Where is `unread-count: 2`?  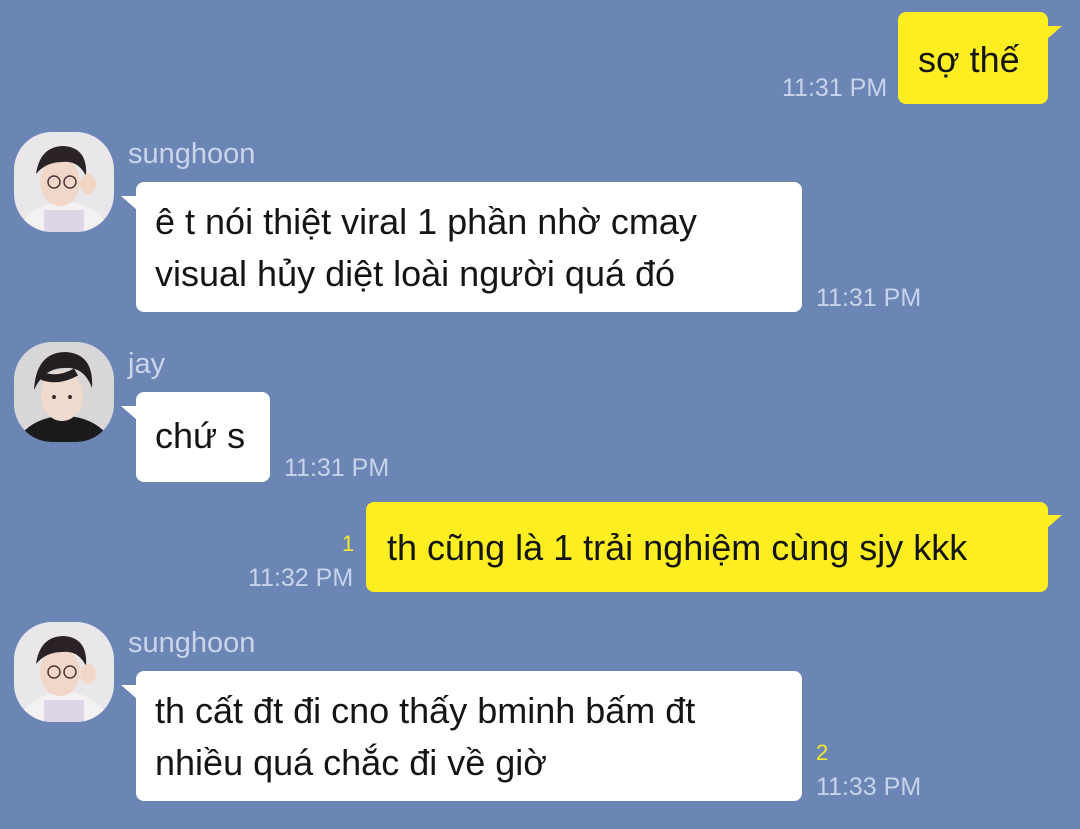 unread-count: 2 is located at coordinates (822, 752).